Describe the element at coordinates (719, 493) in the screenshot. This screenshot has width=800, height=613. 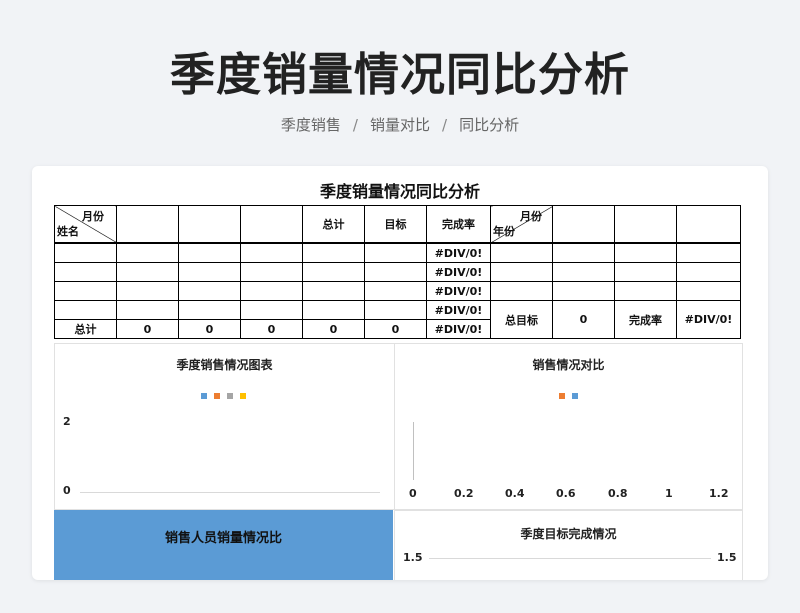
I see `x-tick-label: 1.2` at that location.